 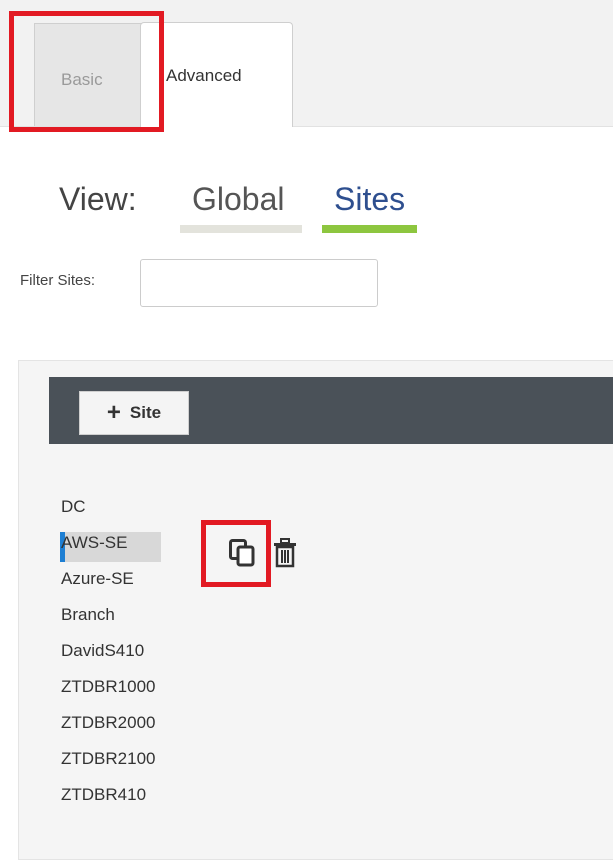 I want to click on view-global-link: Global, so click(x=238, y=199).